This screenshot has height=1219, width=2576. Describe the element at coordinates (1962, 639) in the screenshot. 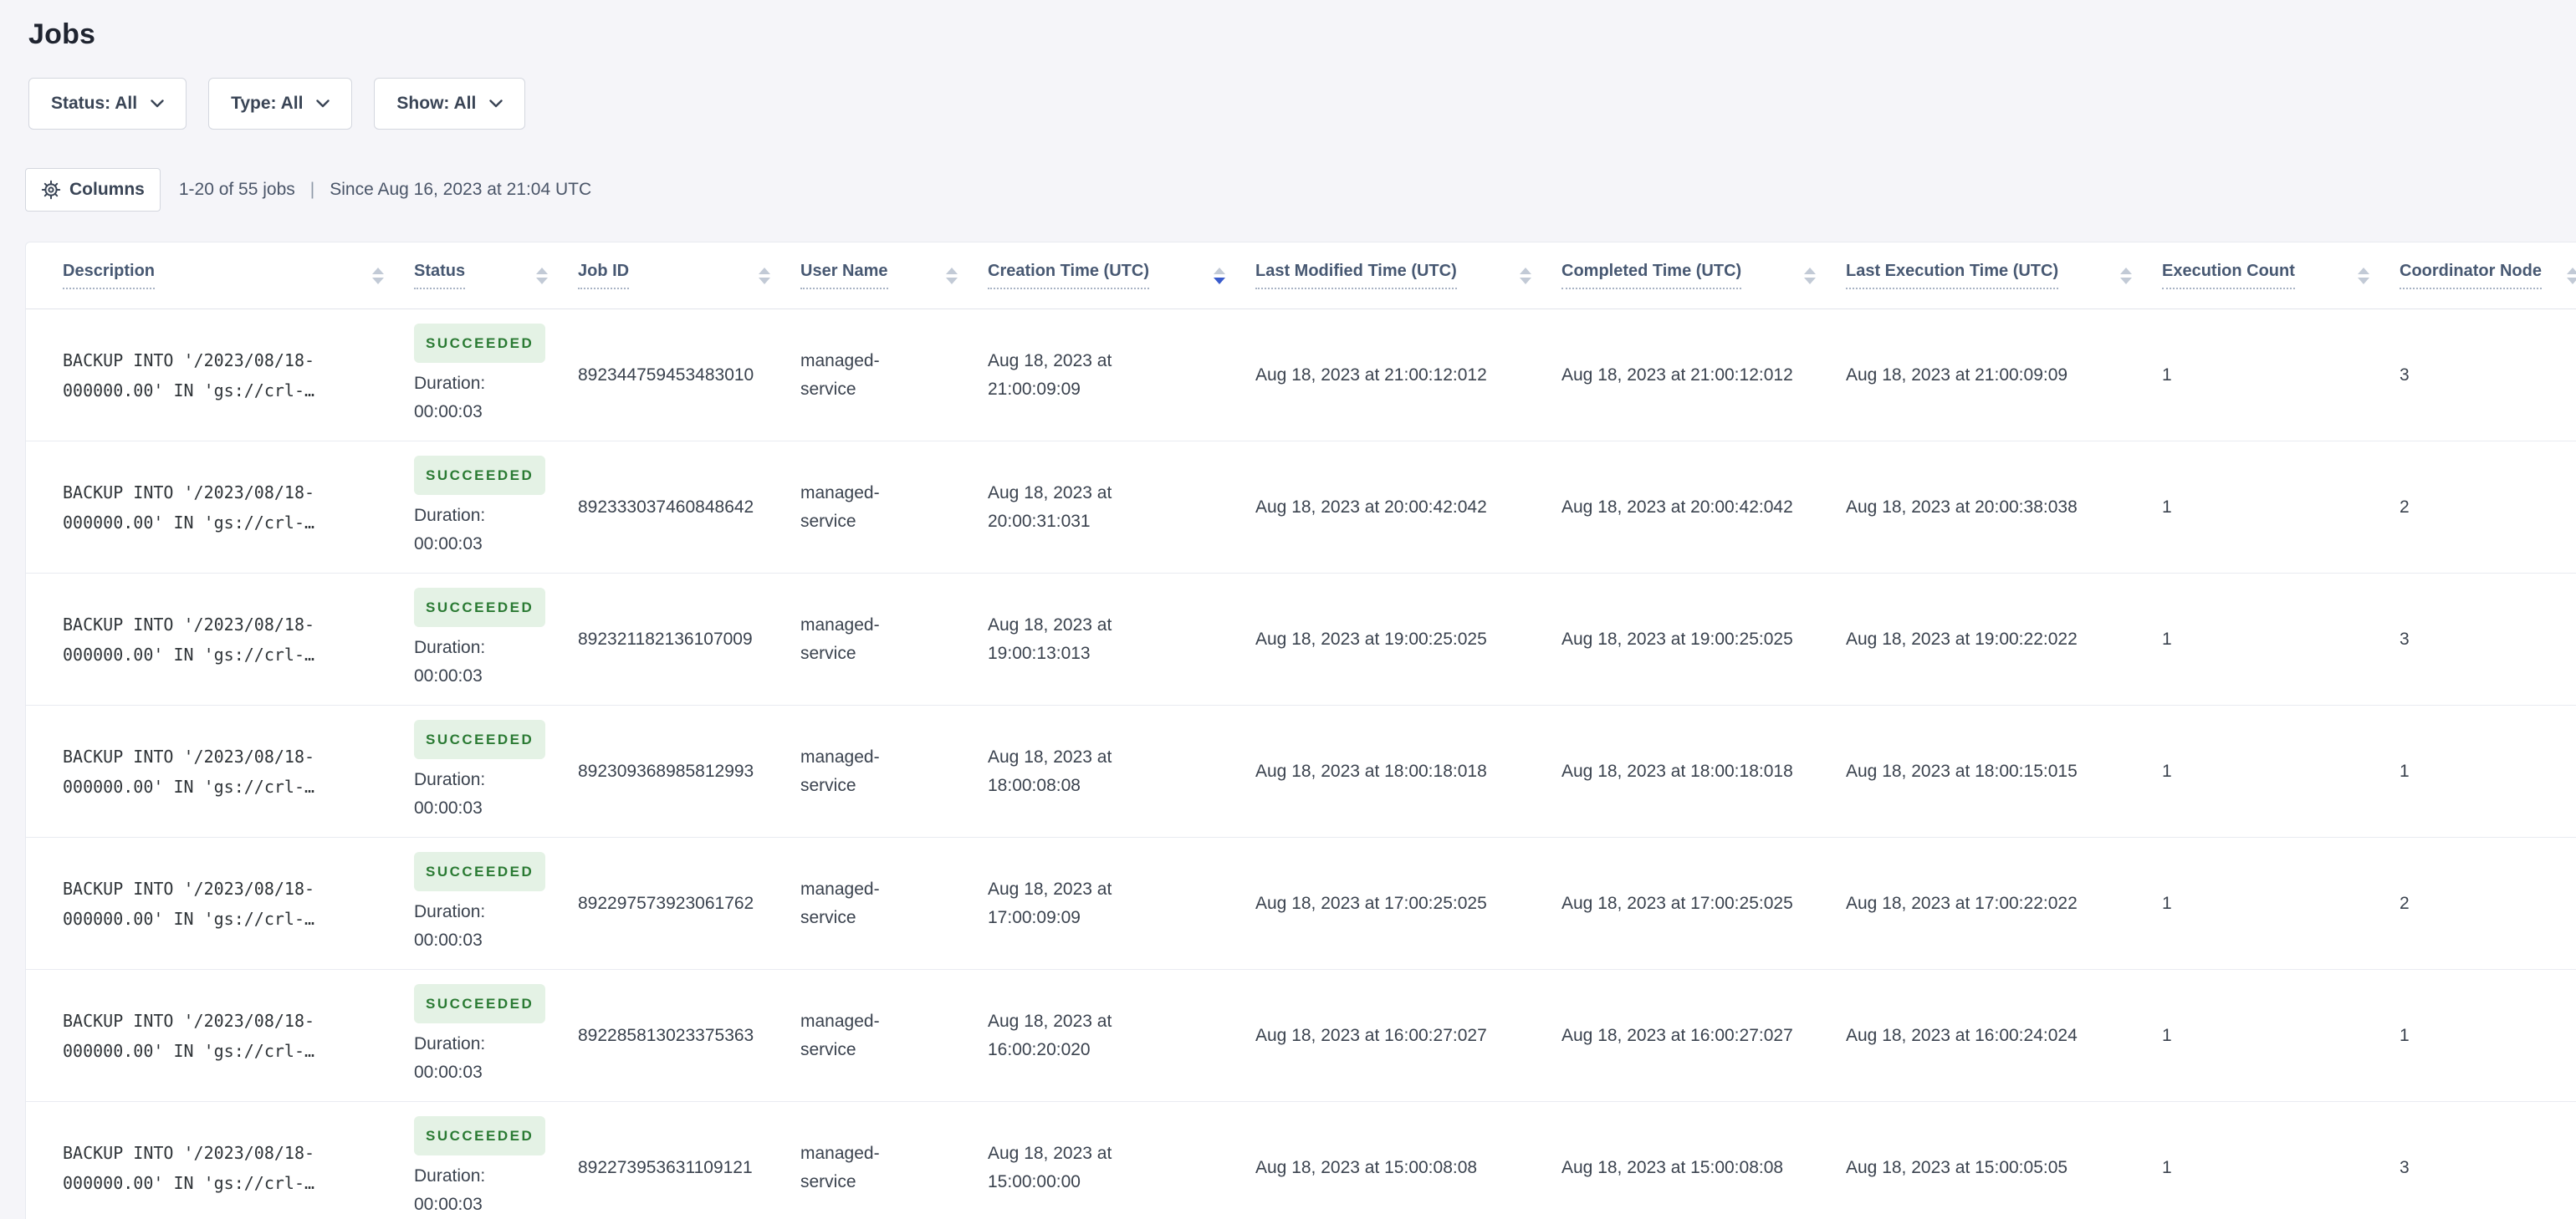

I see `last-execution-time-cell: Aug 18, 2023 at 19:00:22:022` at that location.